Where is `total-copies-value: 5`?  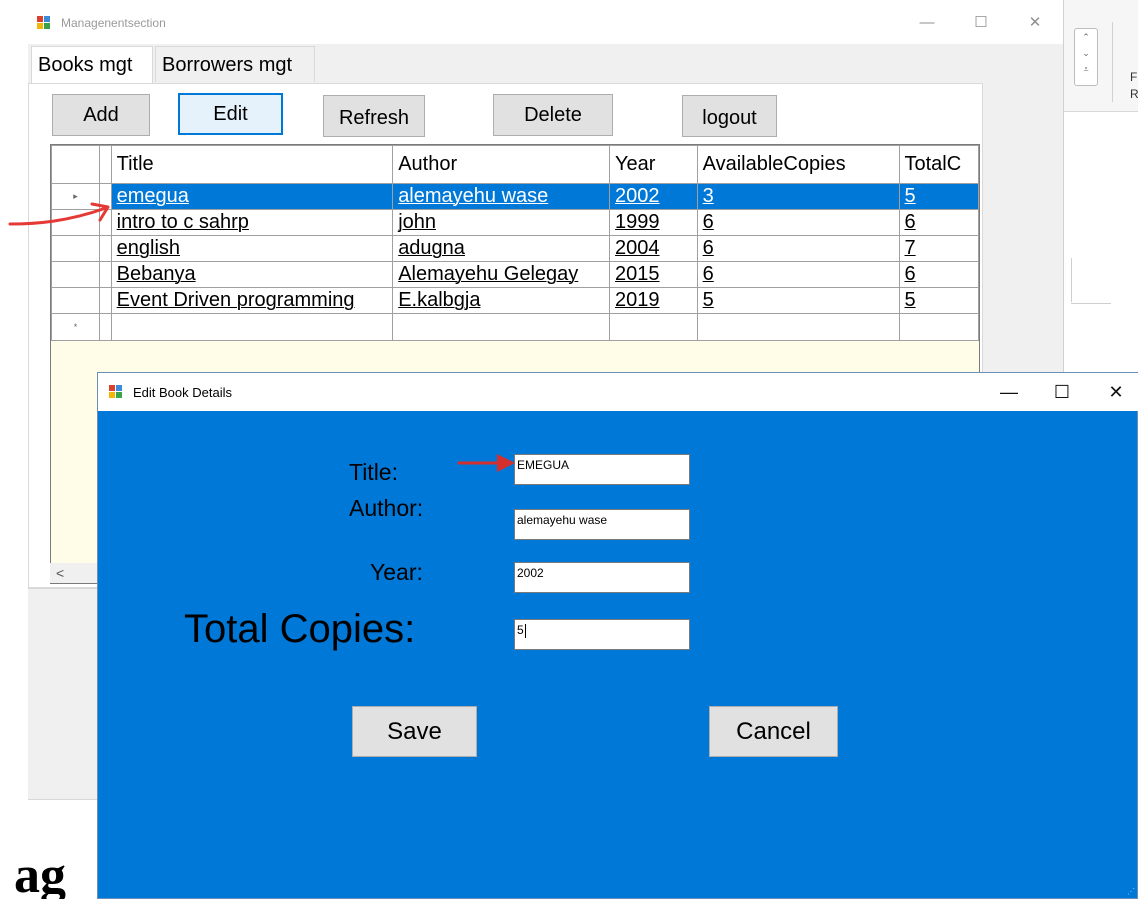 total-copies-value: 5 is located at coordinates (520, 630).